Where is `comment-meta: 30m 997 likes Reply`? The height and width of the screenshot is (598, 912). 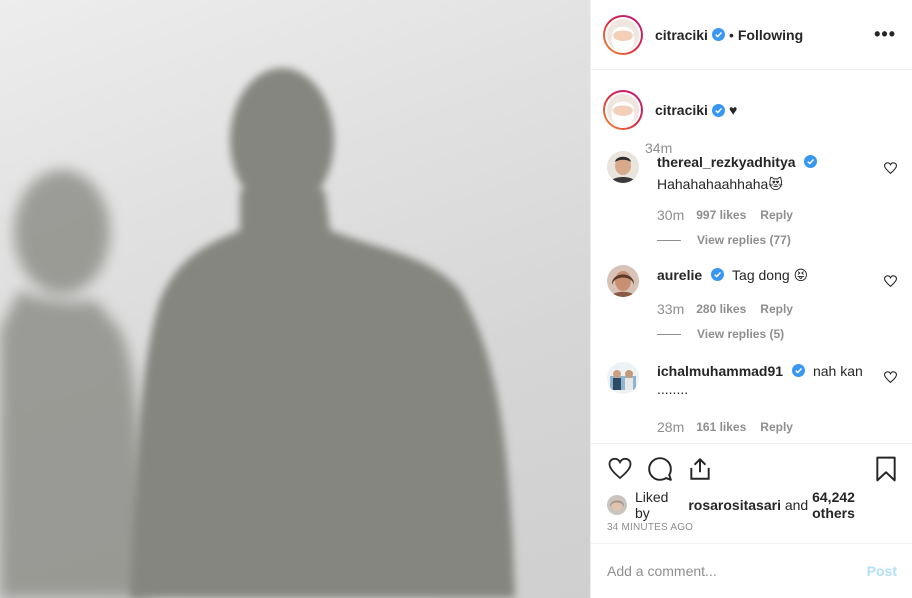 comment-meta: 30m 997 likes Reply is located at coordinates (737, 215).